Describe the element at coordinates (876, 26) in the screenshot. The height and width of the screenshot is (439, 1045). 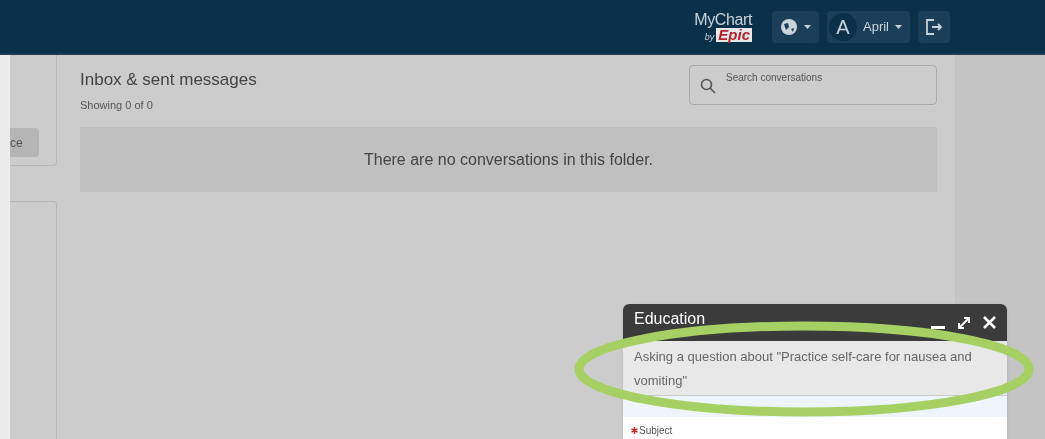
I see `user-name: April` at that location.